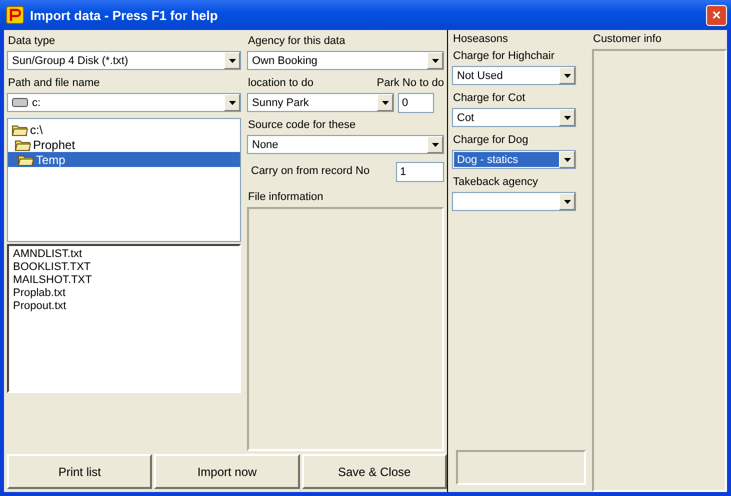  Describe the element at coordinates (124, 15) in the screenshot. I see `window-title: Import data - Press F1 for help` at that location.